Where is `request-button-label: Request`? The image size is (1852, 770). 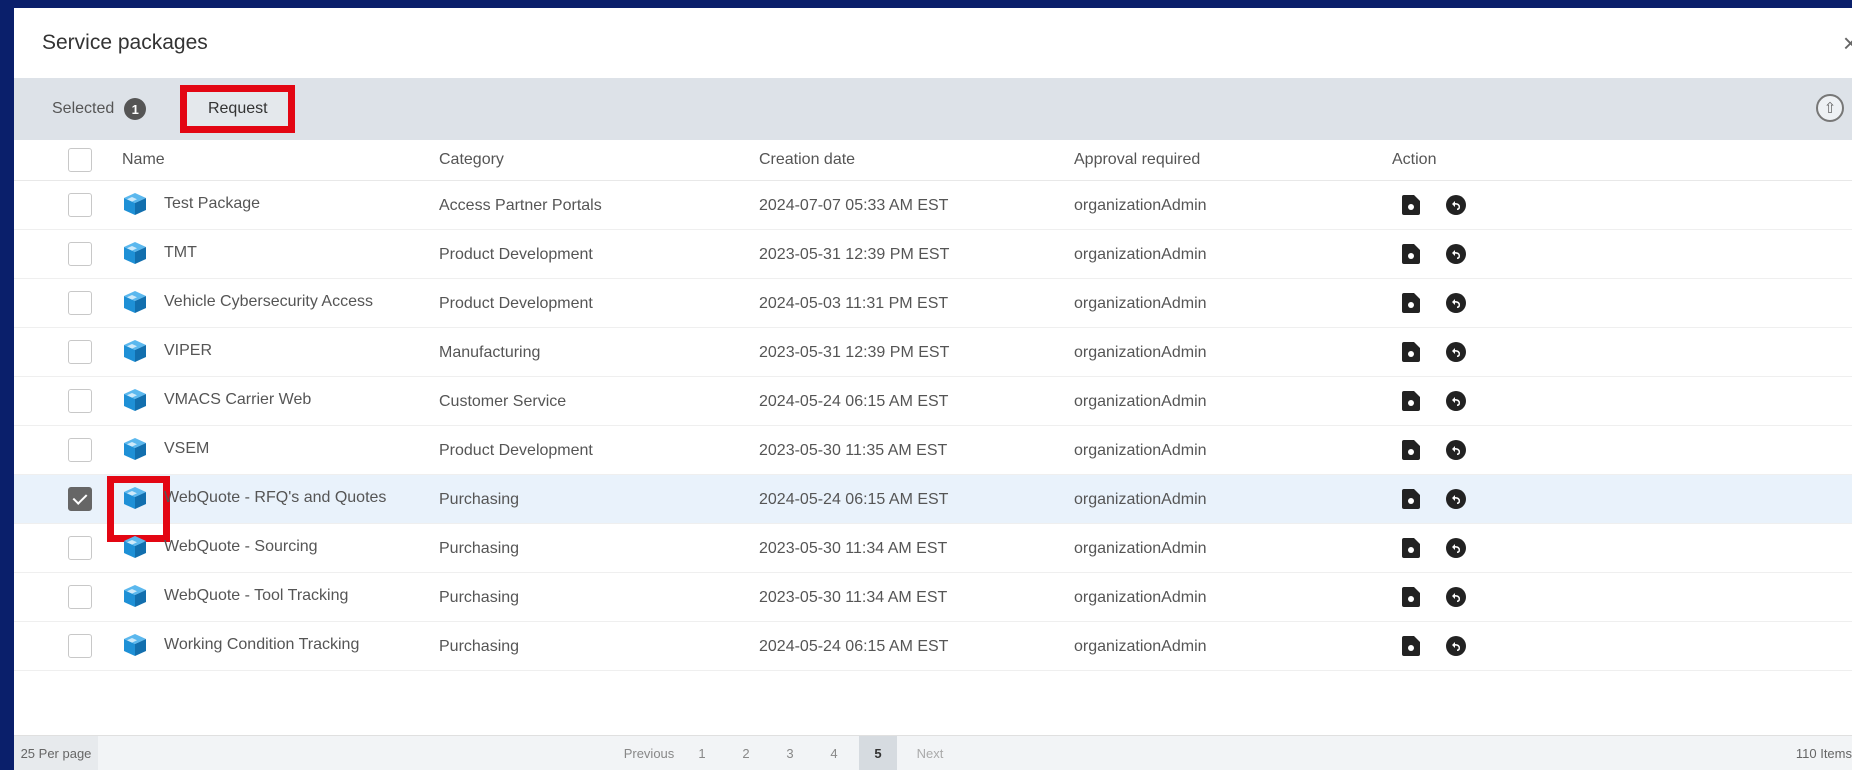
request-button-label: Request is located at coordinates (237, 108).